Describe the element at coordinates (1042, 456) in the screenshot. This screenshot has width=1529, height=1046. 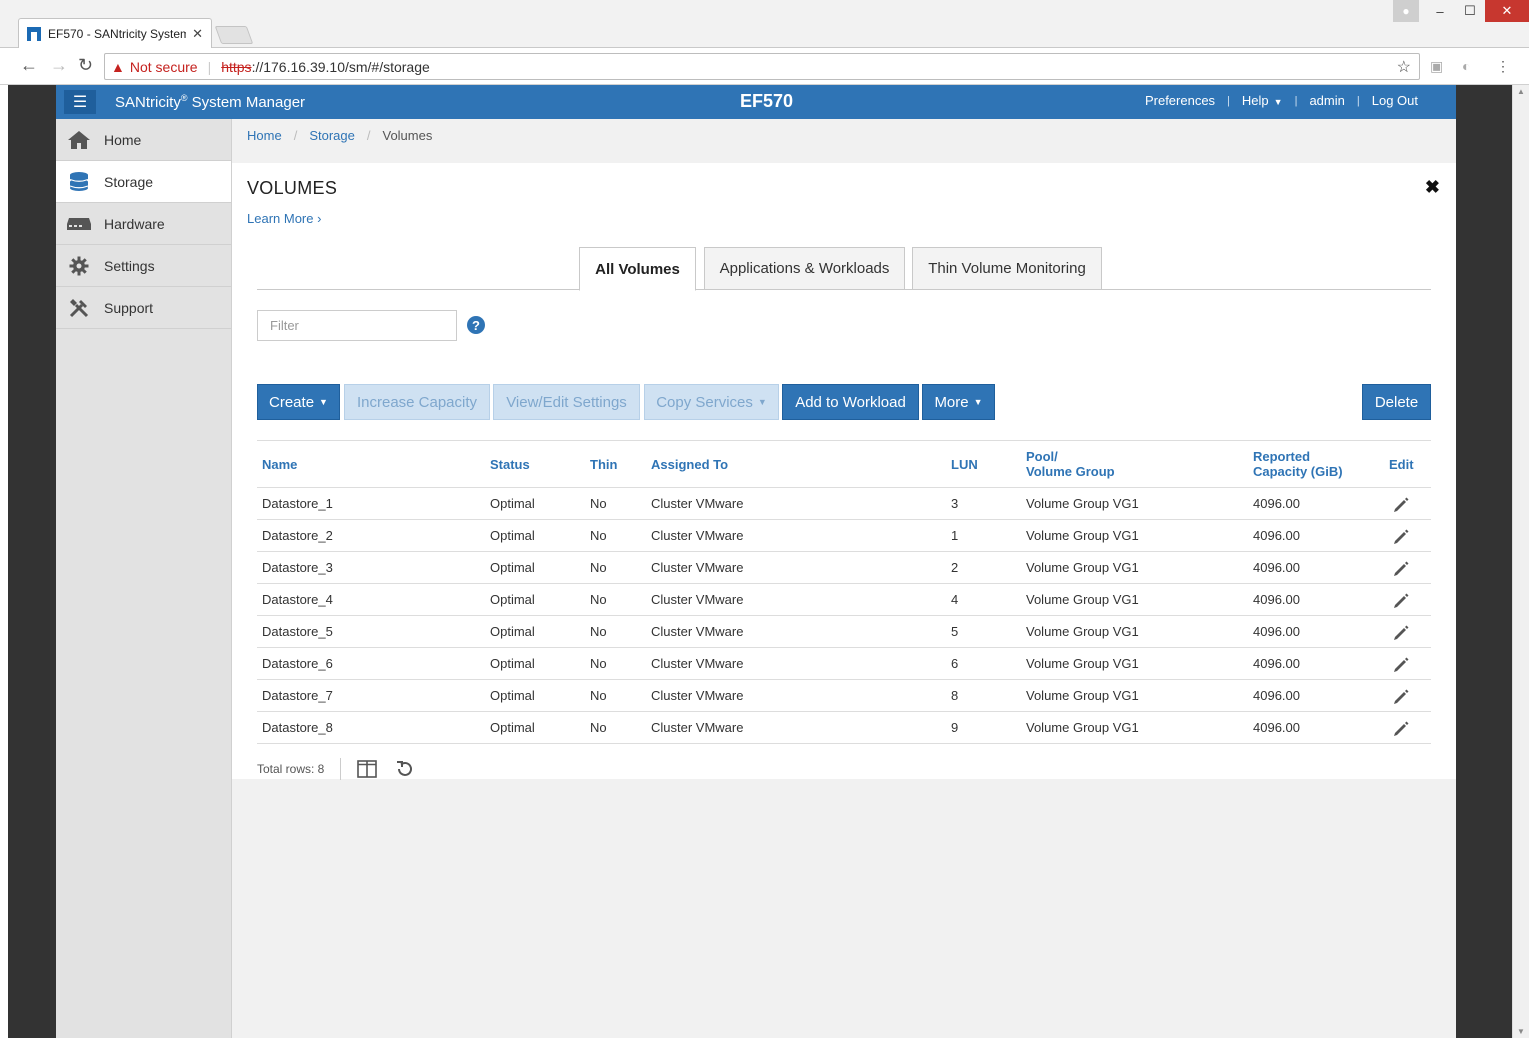
I see `pool-header-line1: Pool/` at that location.